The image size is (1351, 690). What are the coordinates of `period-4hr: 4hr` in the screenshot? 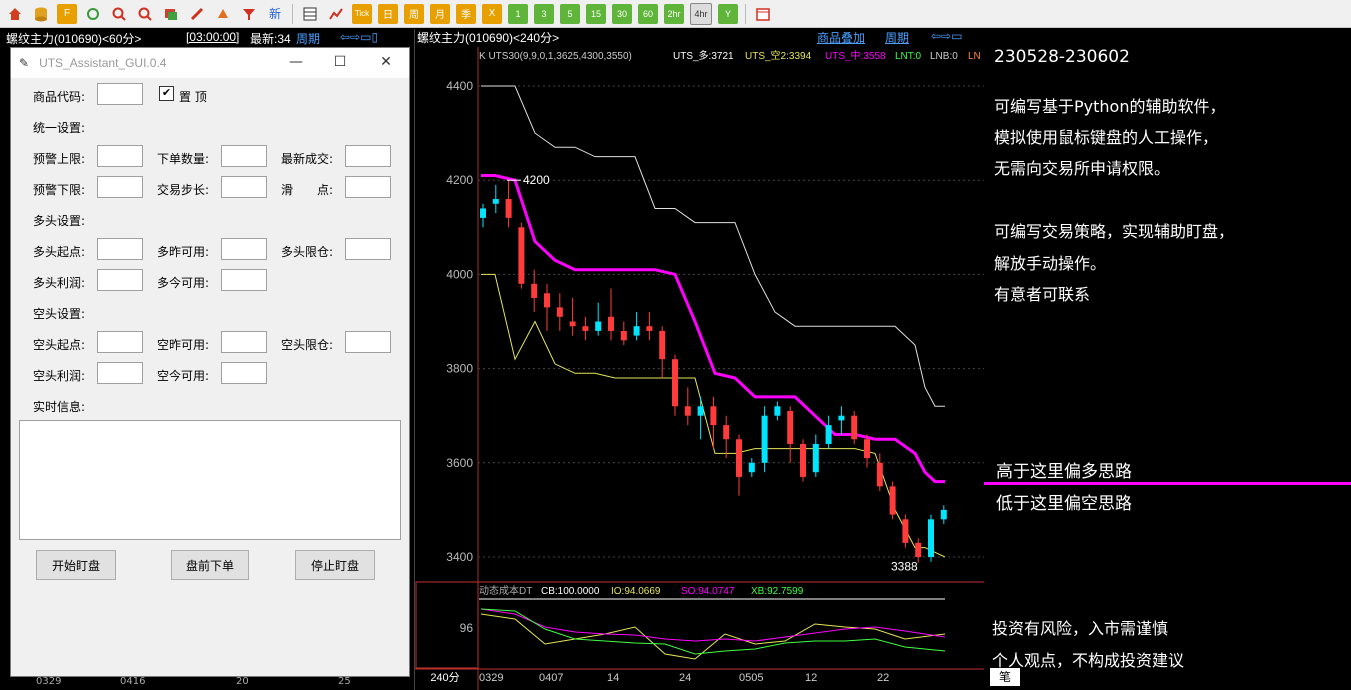 It's located at (701, 13).